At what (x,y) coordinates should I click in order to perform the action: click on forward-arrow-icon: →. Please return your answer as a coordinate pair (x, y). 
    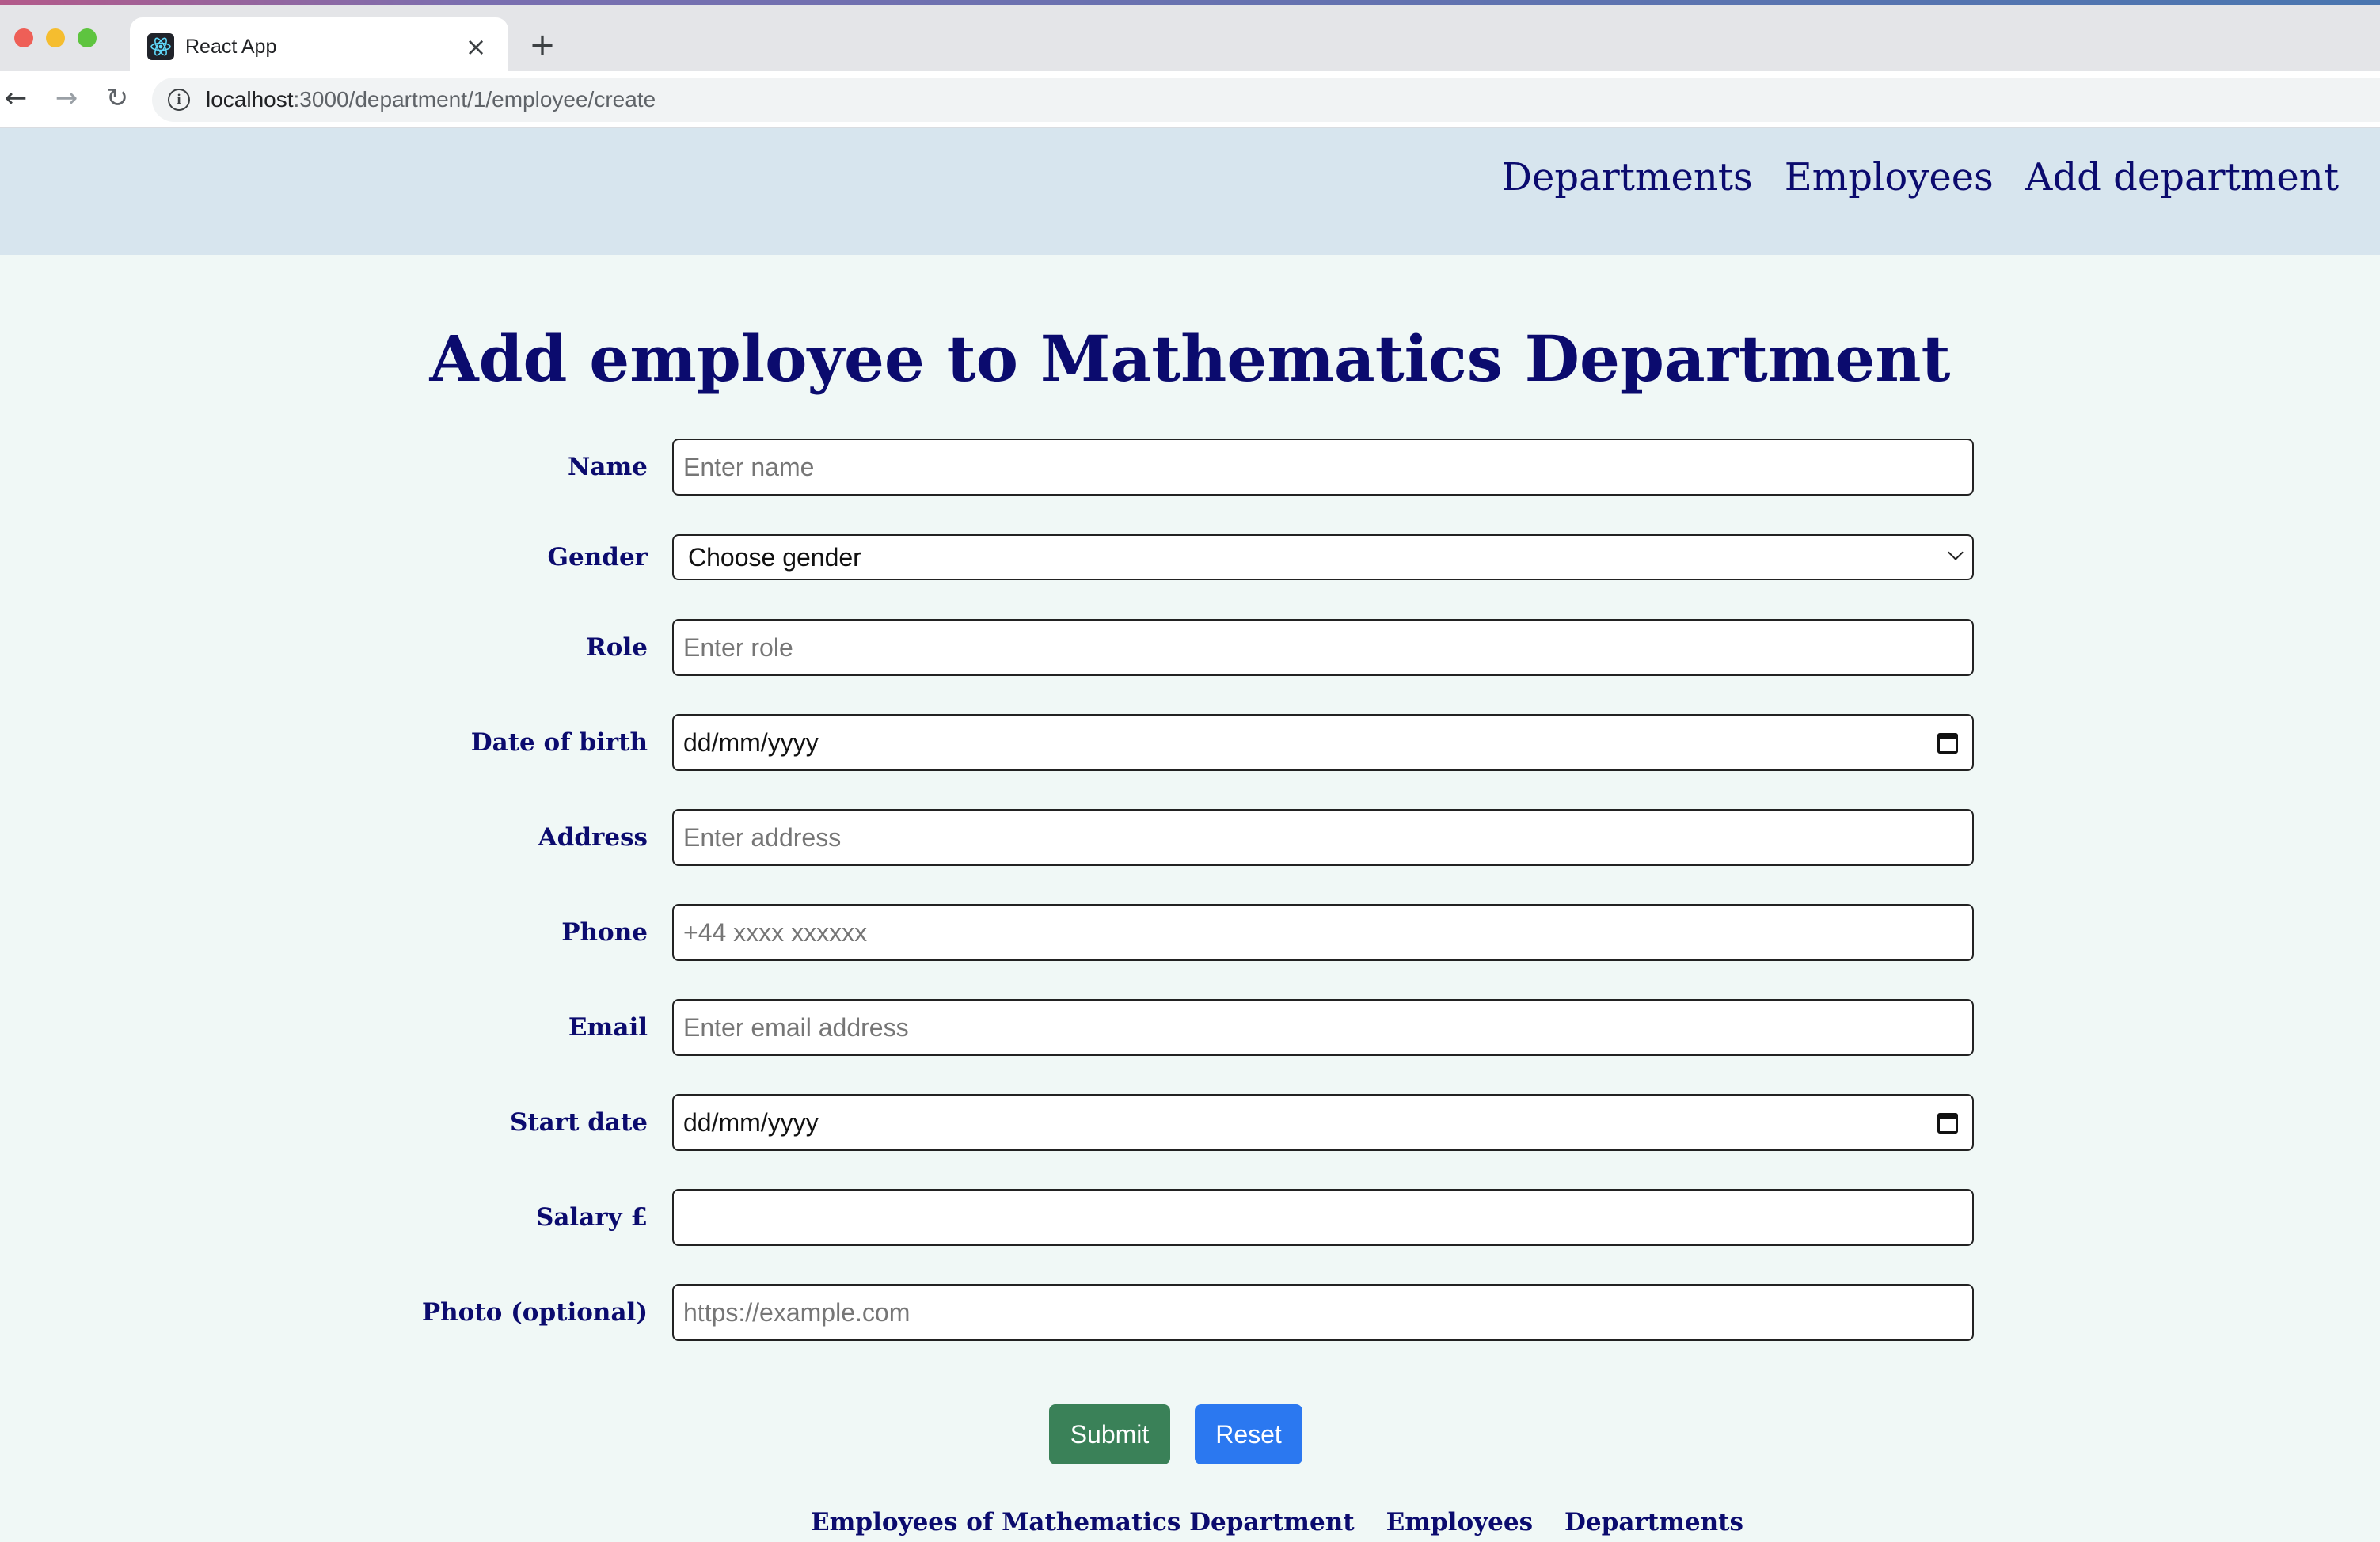
    Looking at the image, I should click on (66, 98).